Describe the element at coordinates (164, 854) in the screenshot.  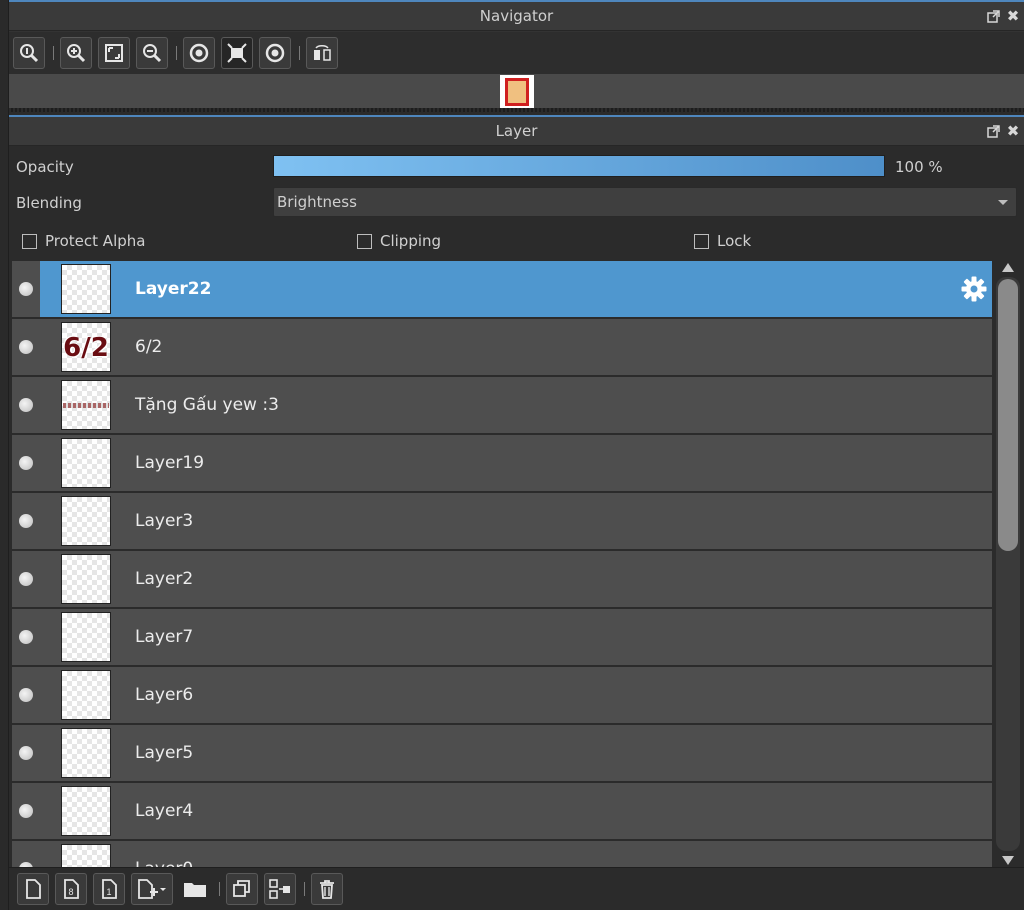
I see `layer-name: Layer0` at that location.